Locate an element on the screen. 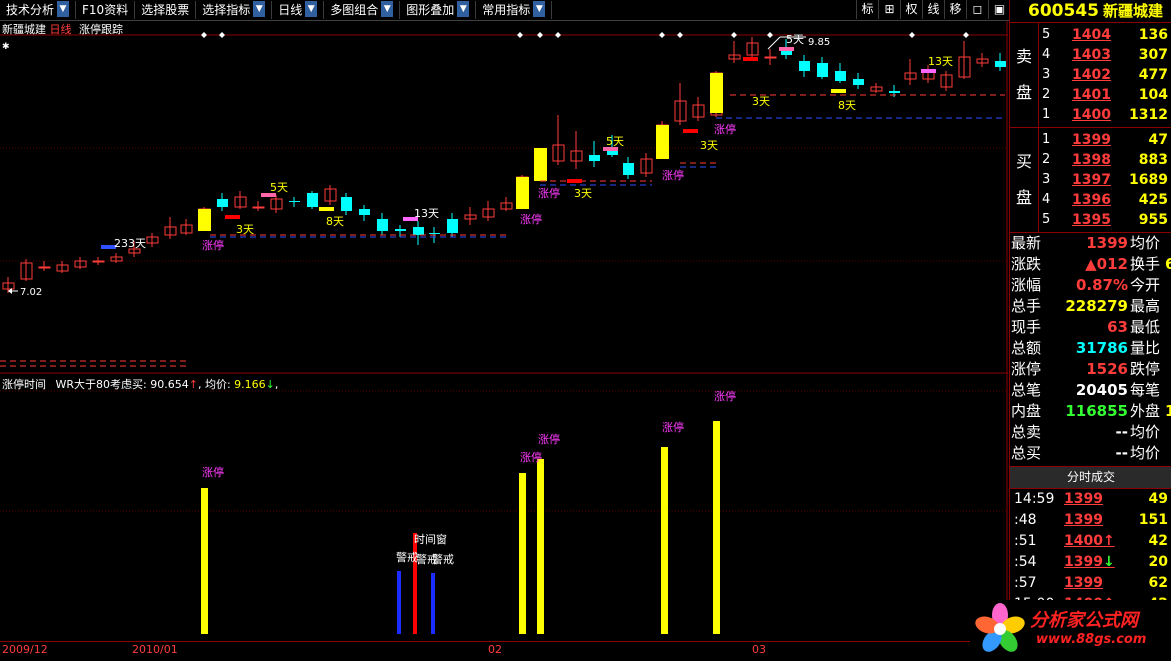 This screenshot has width=1171, height=661. tick-price: 1399 is located at coordinates (1083, 520).